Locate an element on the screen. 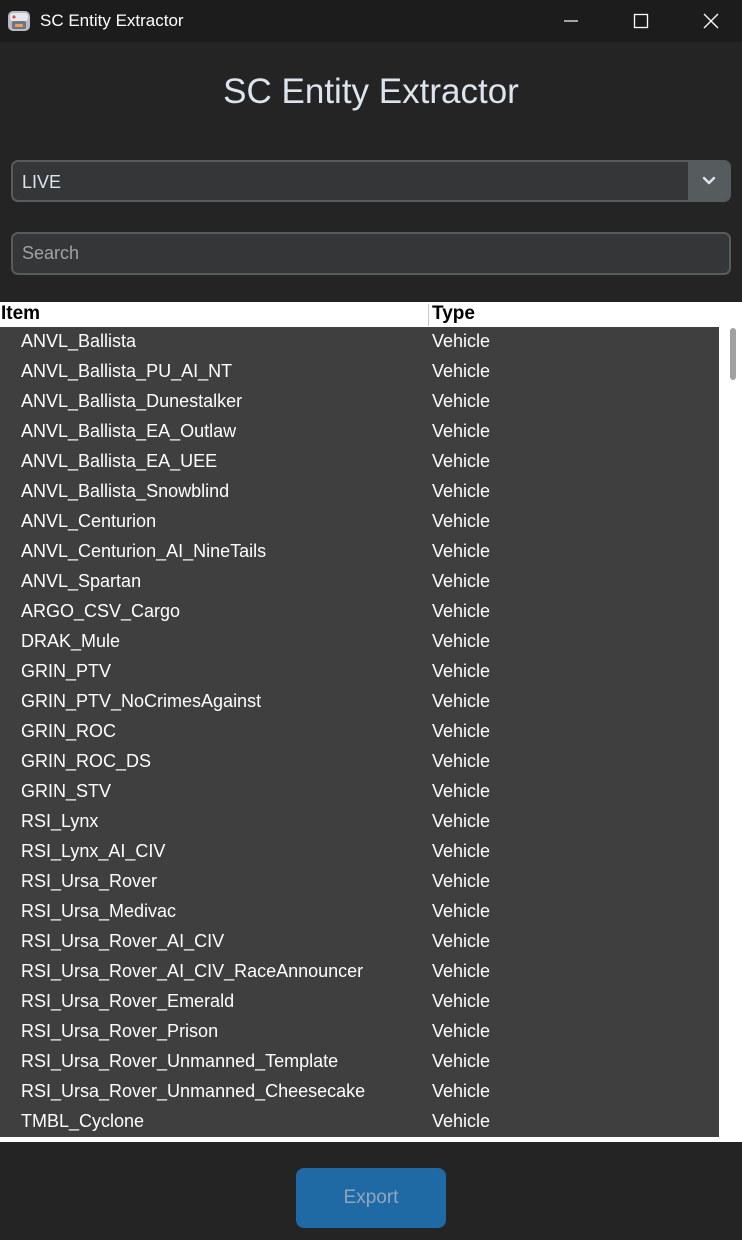 The height and width of the screenshot is (1240, 742). cell-item: ANVL_Centurion_AI_NineTails is located at coordinates (144, 551).